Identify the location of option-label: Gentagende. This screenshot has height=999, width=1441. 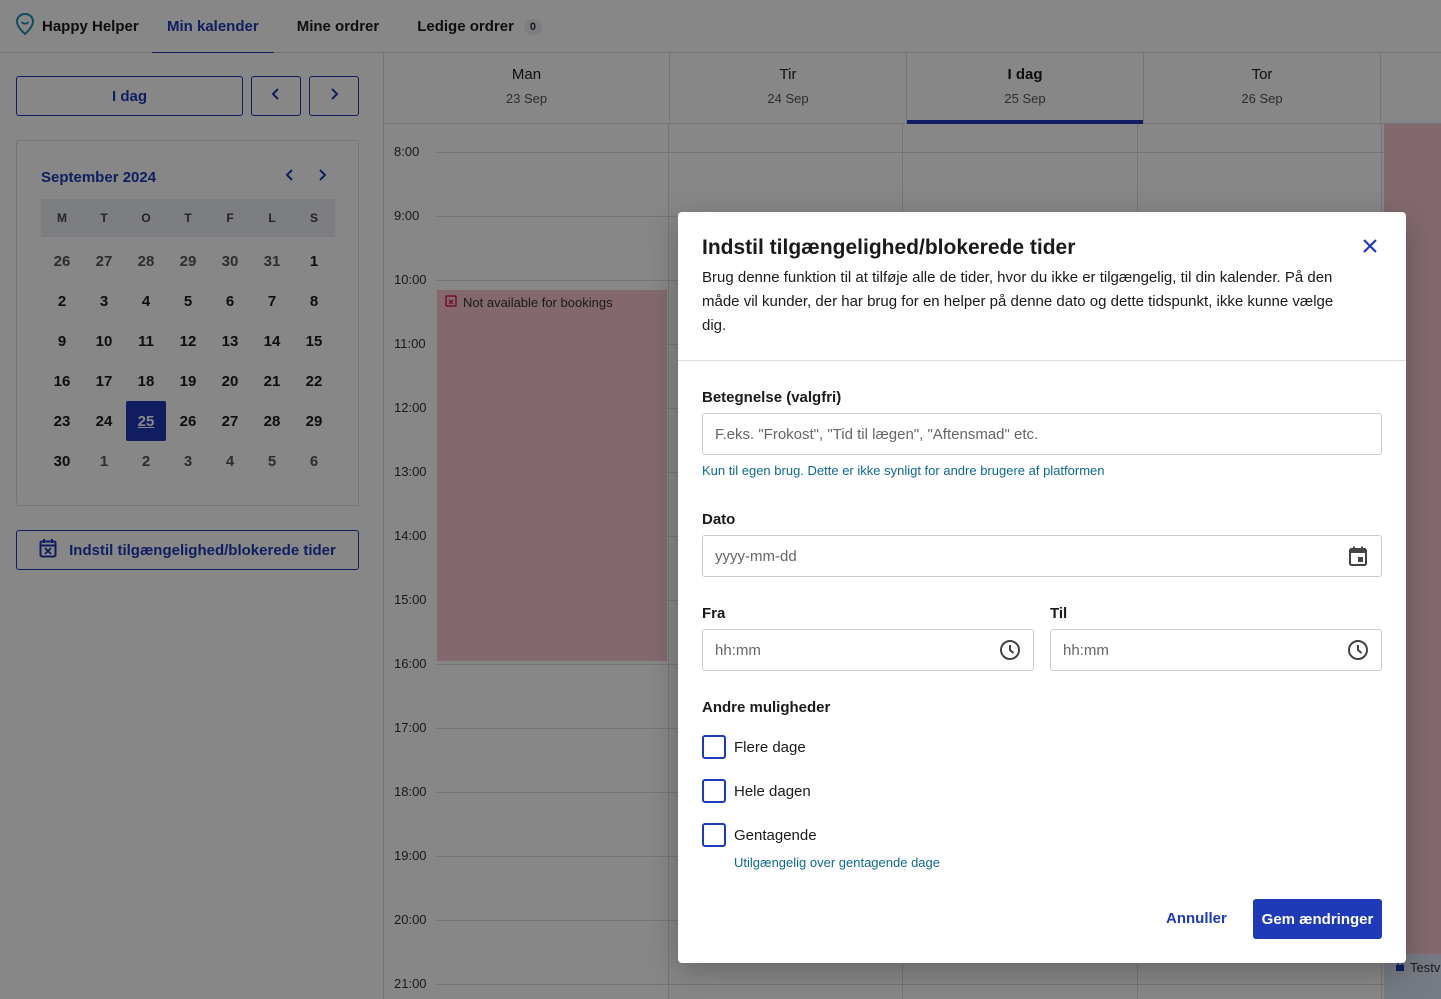
(775, 835).